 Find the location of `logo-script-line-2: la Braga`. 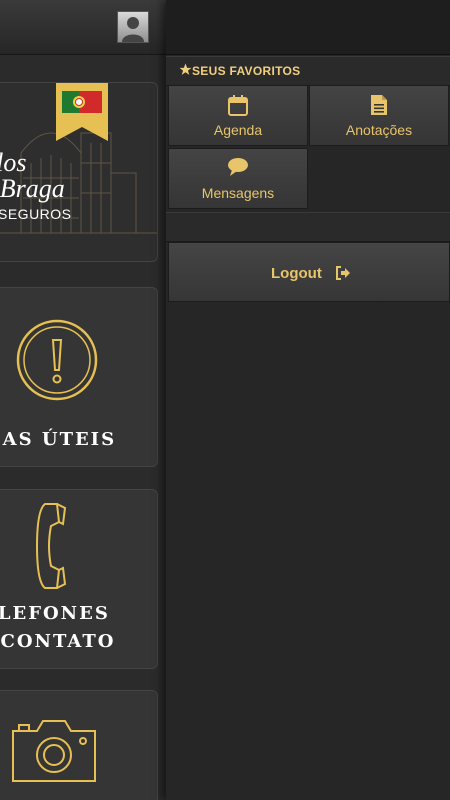

logo-script-line-2: la Braga is located at coordinates (32, 188).